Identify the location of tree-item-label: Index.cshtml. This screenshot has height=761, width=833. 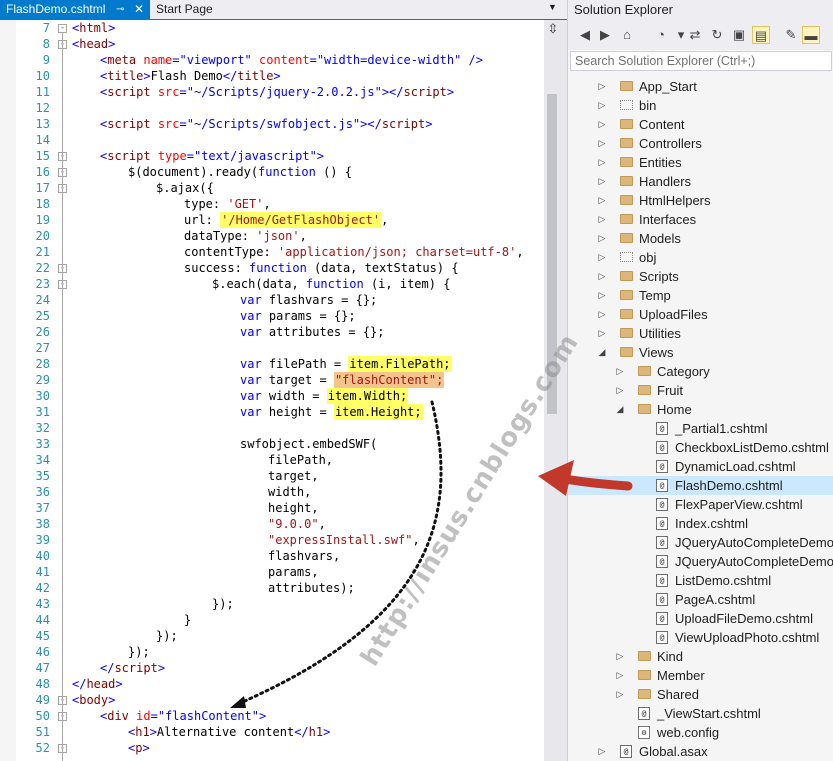
(711, 523).